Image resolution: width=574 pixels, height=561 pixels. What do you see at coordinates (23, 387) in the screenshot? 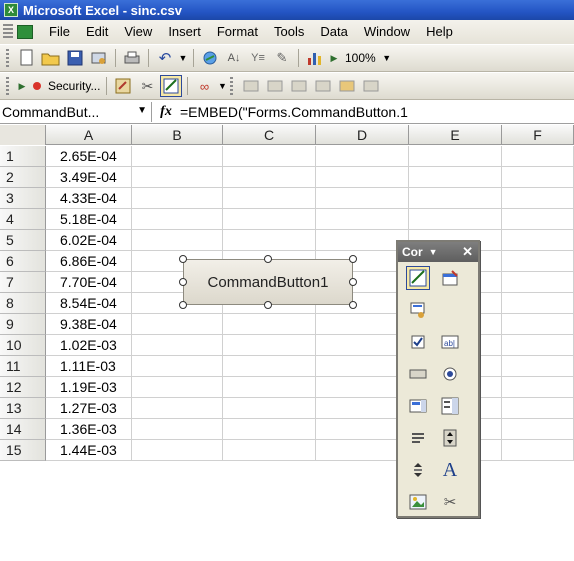
I see `row-header: 12` at bounding box center [23, 387].